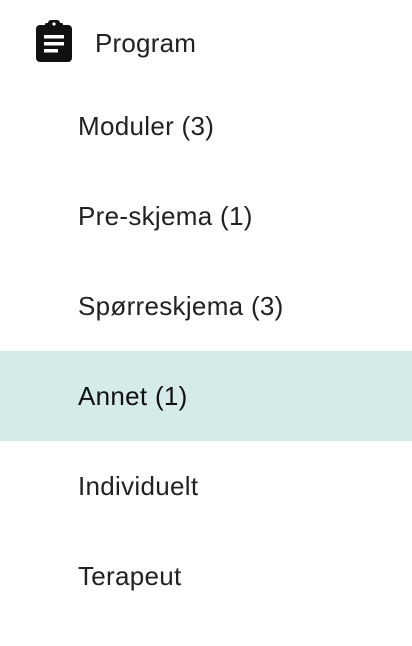 Image resolution: width=412 pixels, height=646 pixels. I want to click on nav-item-label: Spørreskjema (3), so click(181, 306).